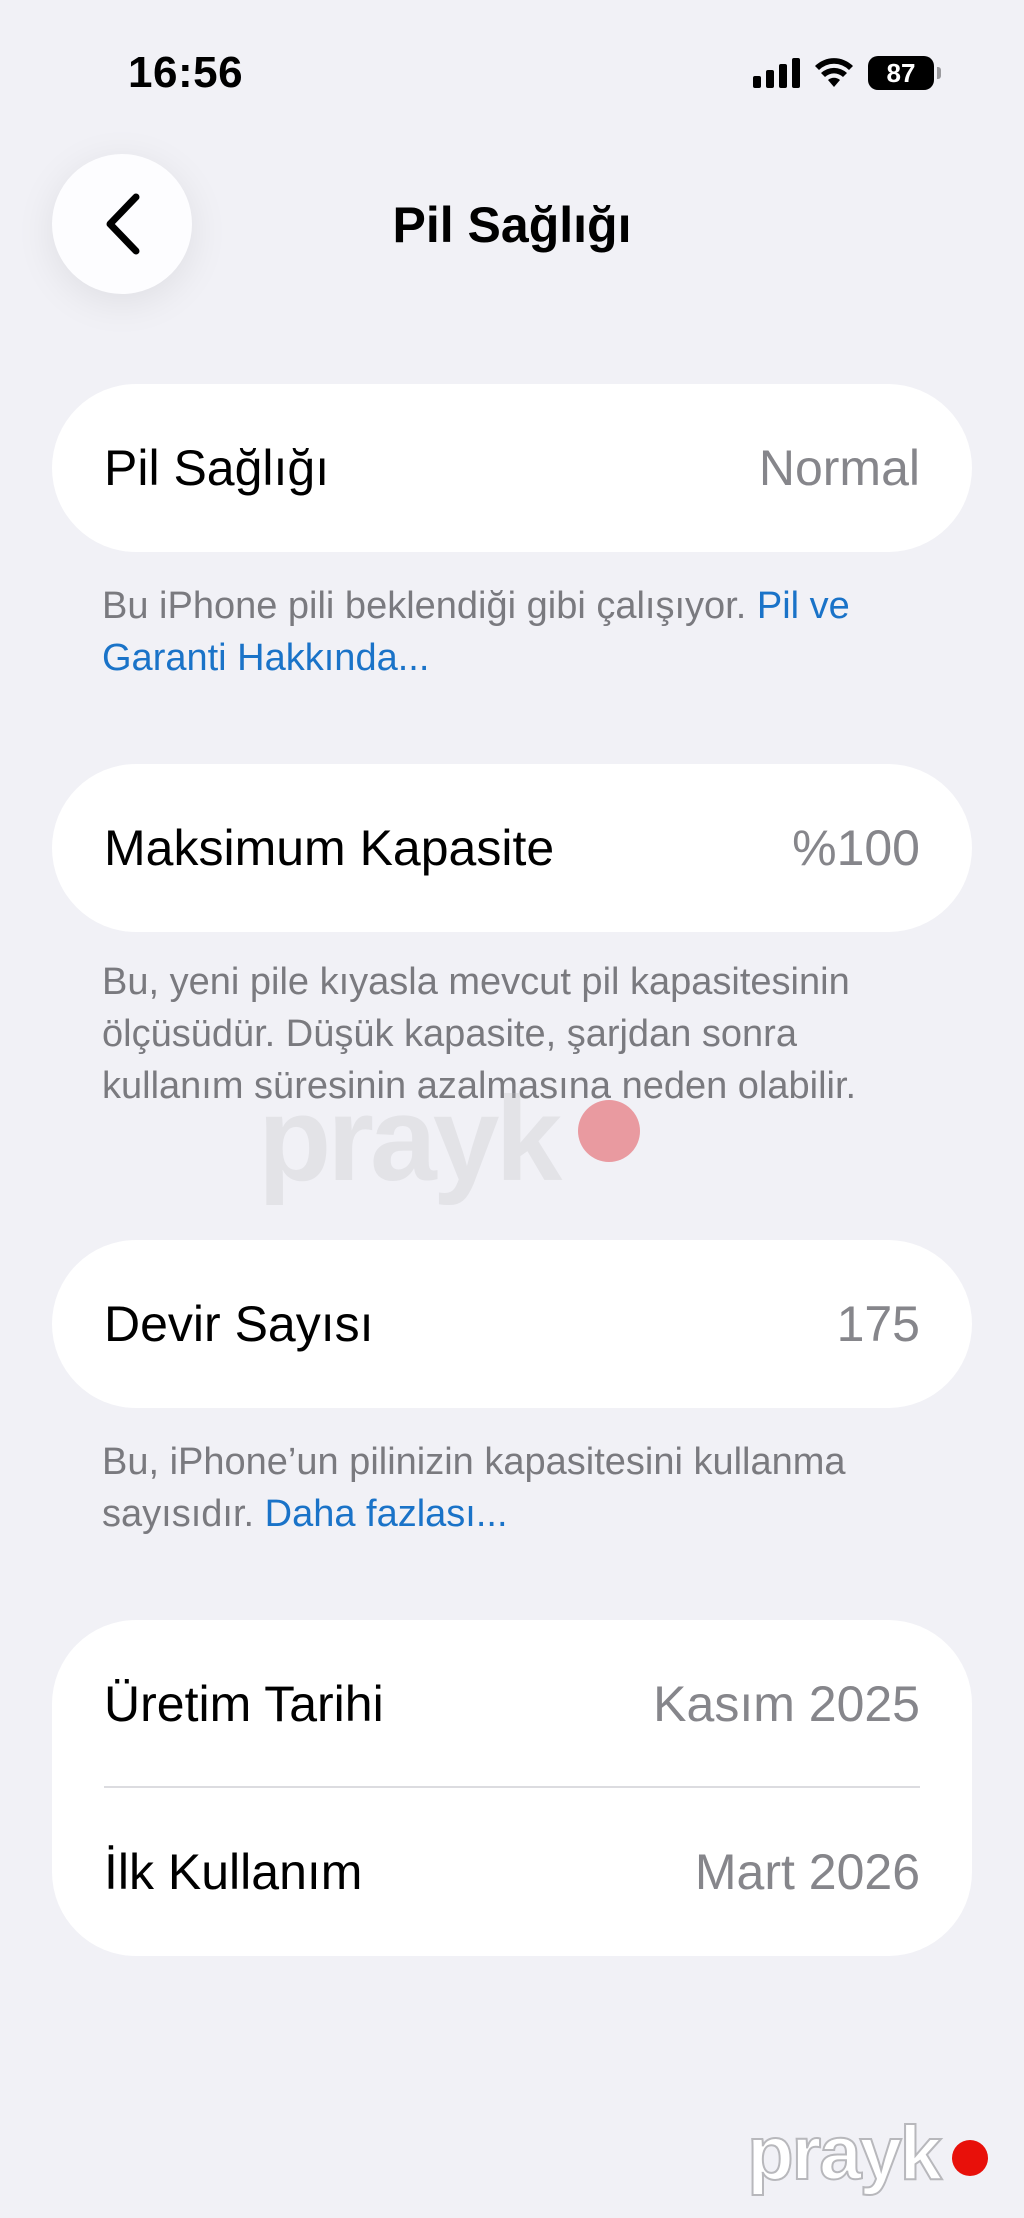 Image resolution: width=1024 pixels, height=2218 pixels. I want to click on max-capacity-row: Maksimum Kapasite %100, so click(512, 848).